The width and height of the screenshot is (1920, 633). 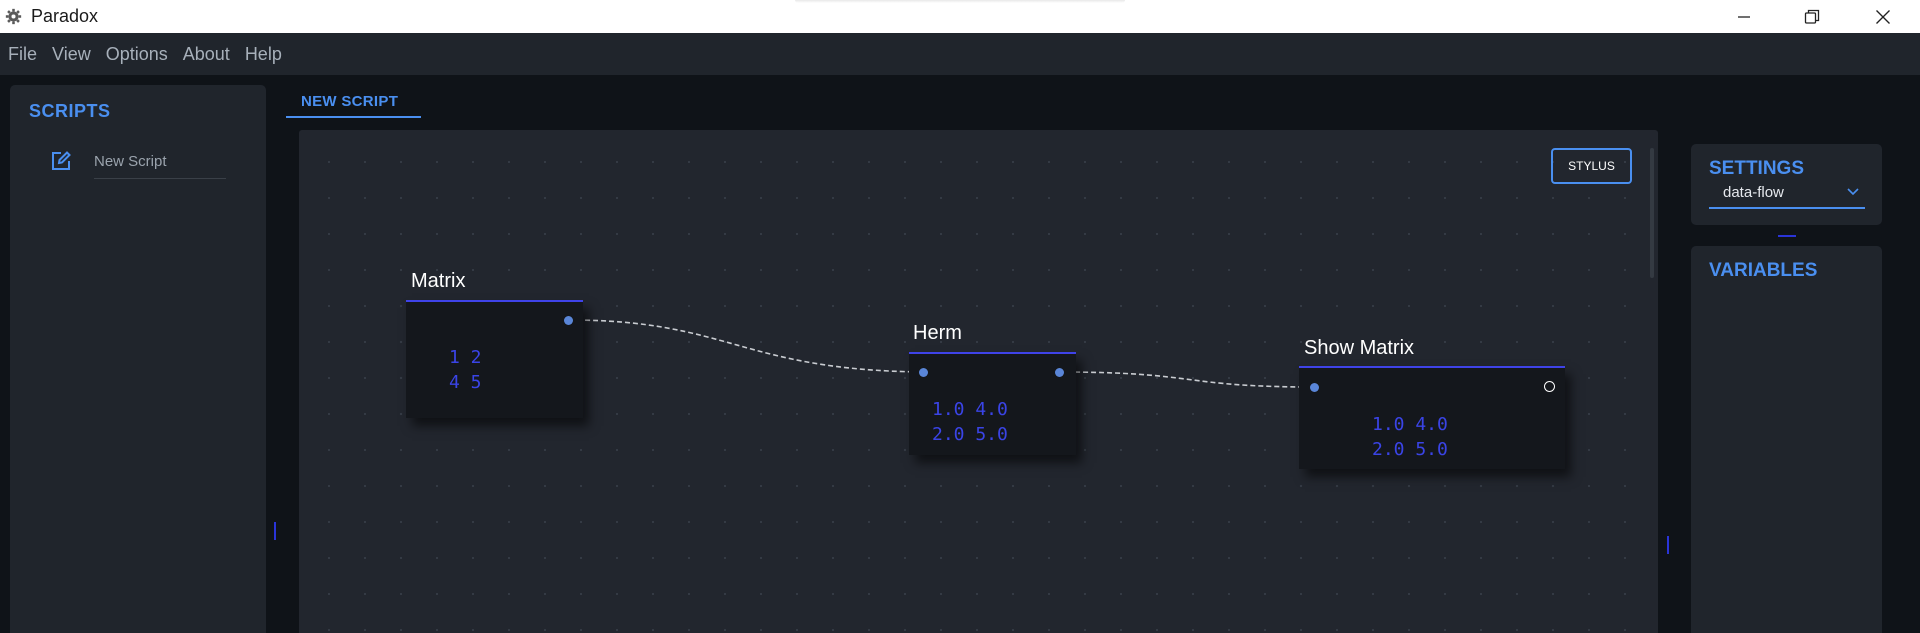 What do you see at coordinates (1652, 213) in the screenshot?
I see `canvas-scrollbar` at bounding box center [1652, 213].